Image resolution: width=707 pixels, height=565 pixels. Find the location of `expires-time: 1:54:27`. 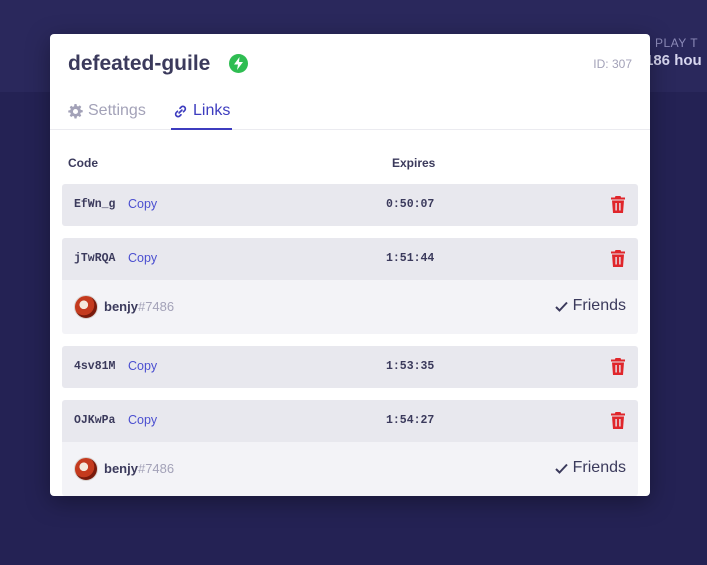

expires-time: 1:54:27 is located at coordinates (410, 420).